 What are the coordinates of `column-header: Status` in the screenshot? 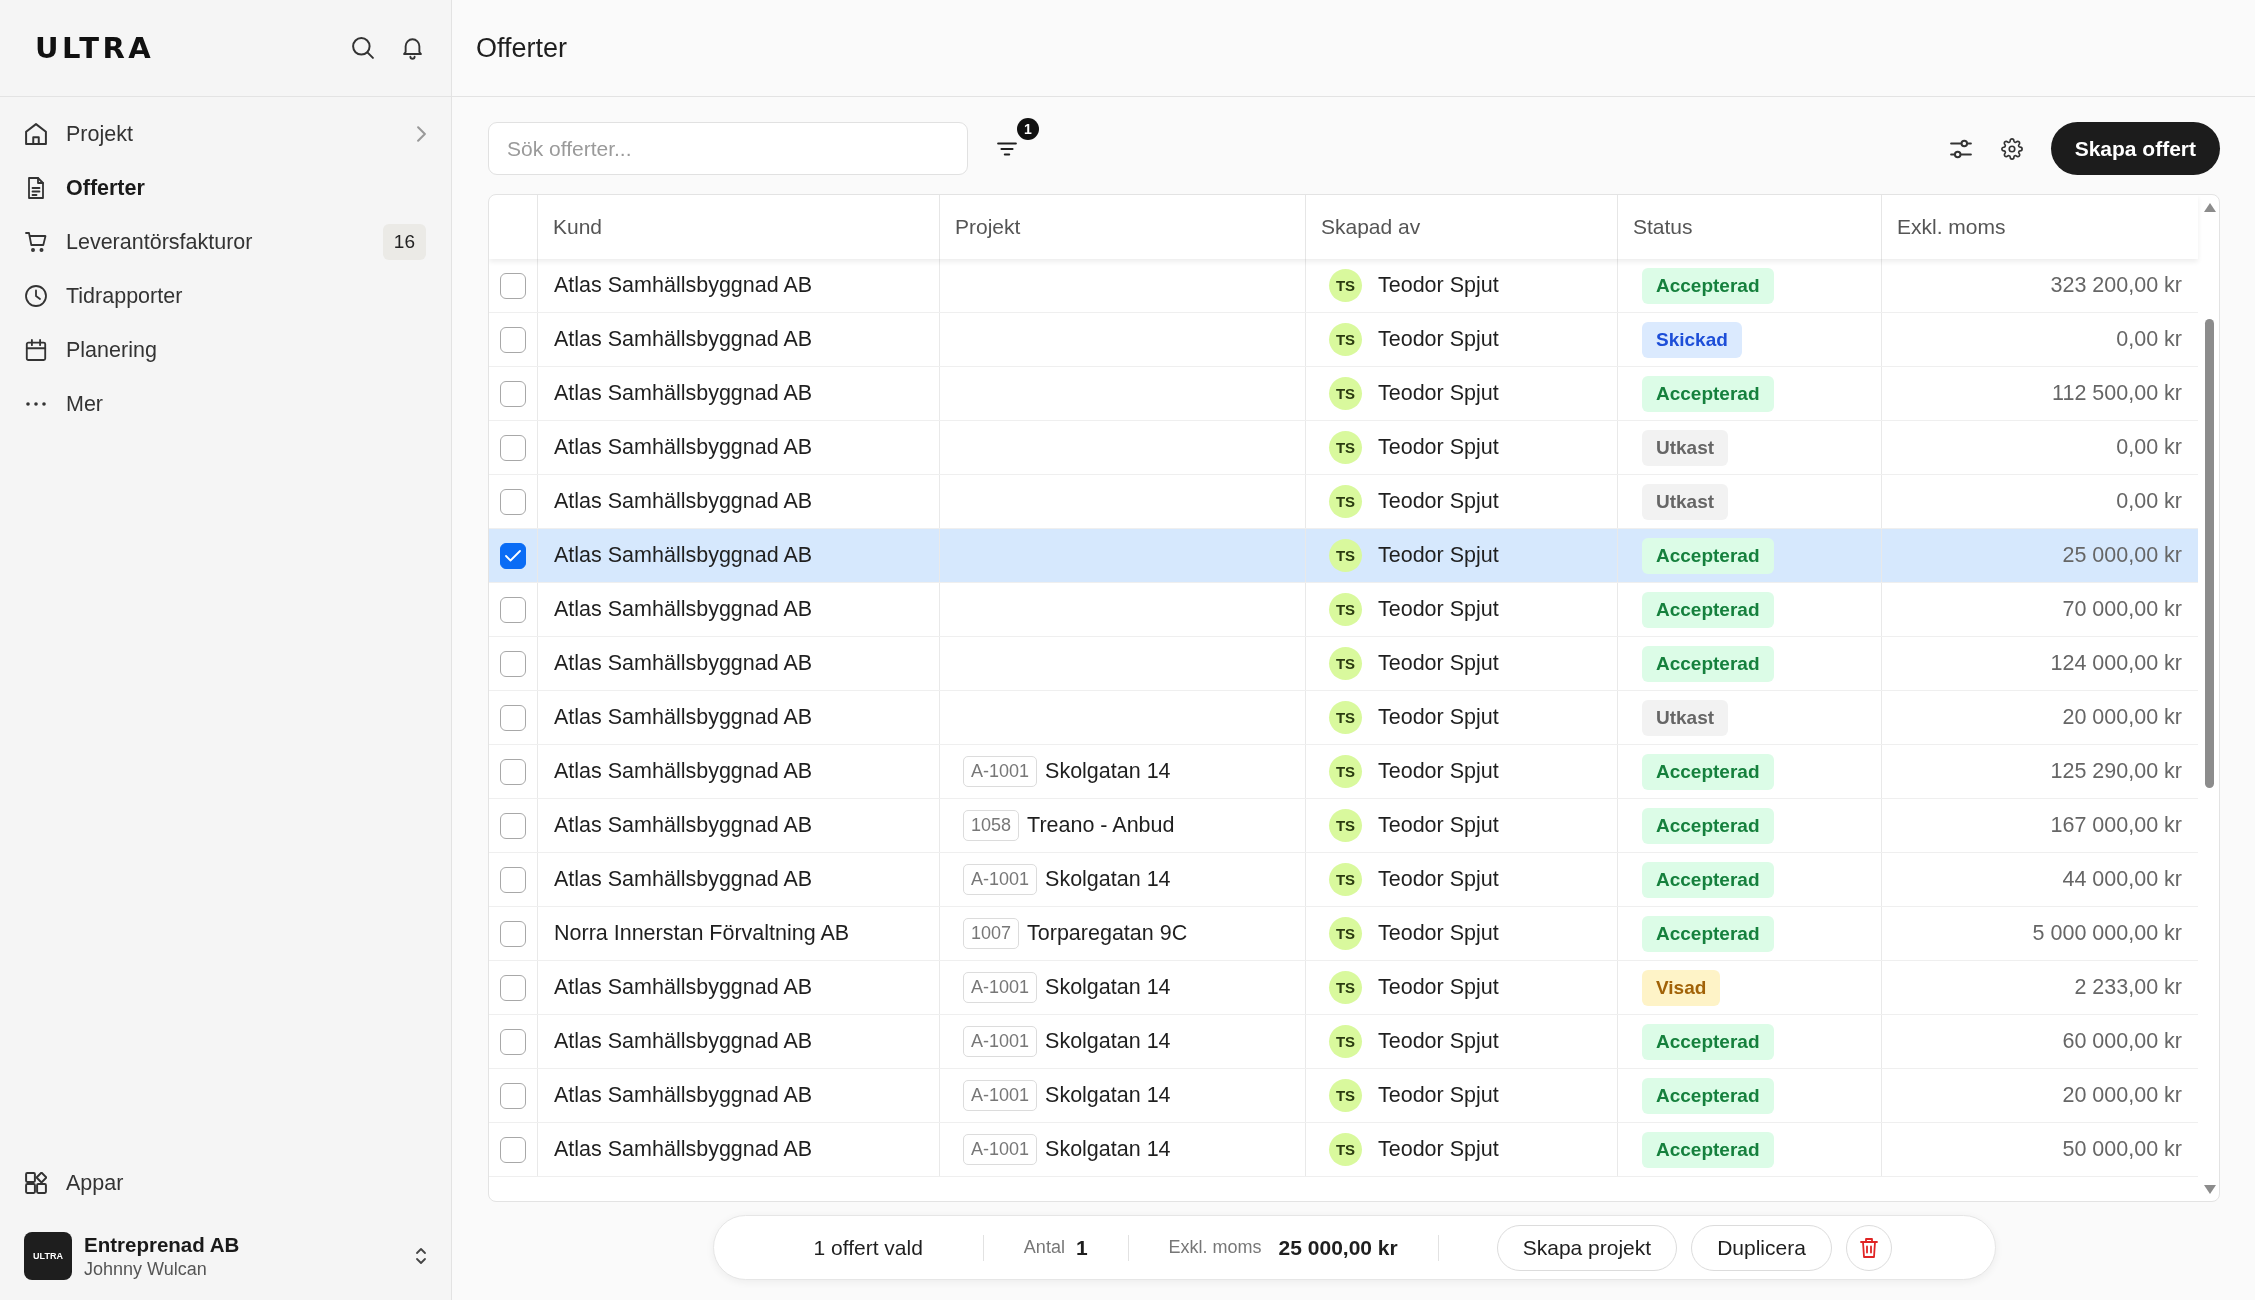 It's located at (1749, 227).